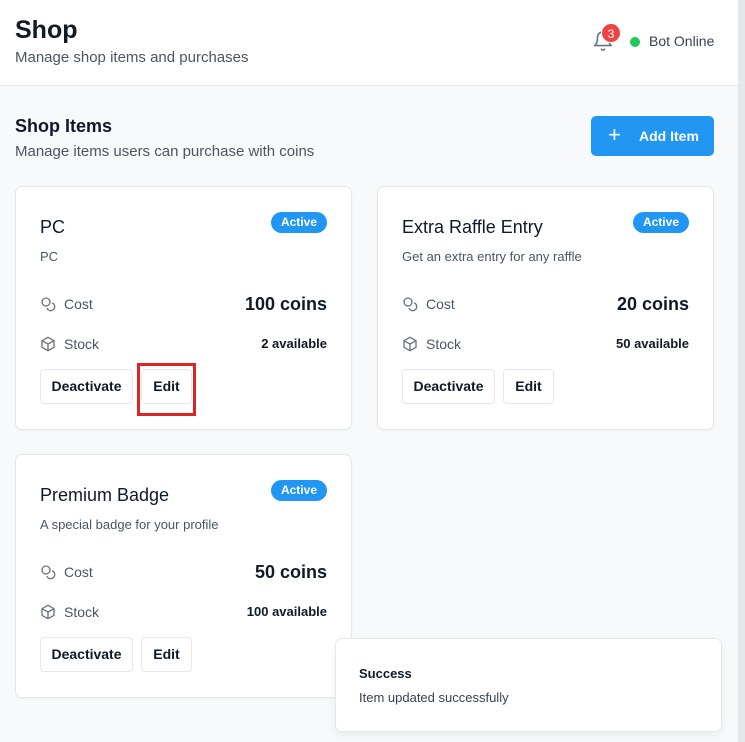  Describe the element at coordinates (614, 134) in the screenshot. I see `plus-icon: +` at that location.